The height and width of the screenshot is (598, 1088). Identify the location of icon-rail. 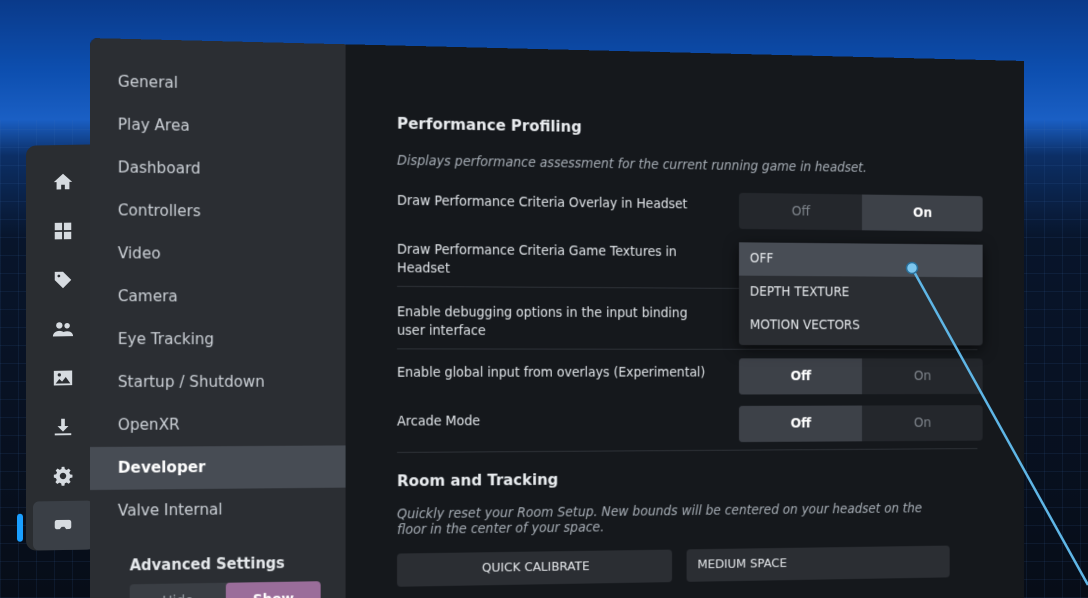
(63, 347).